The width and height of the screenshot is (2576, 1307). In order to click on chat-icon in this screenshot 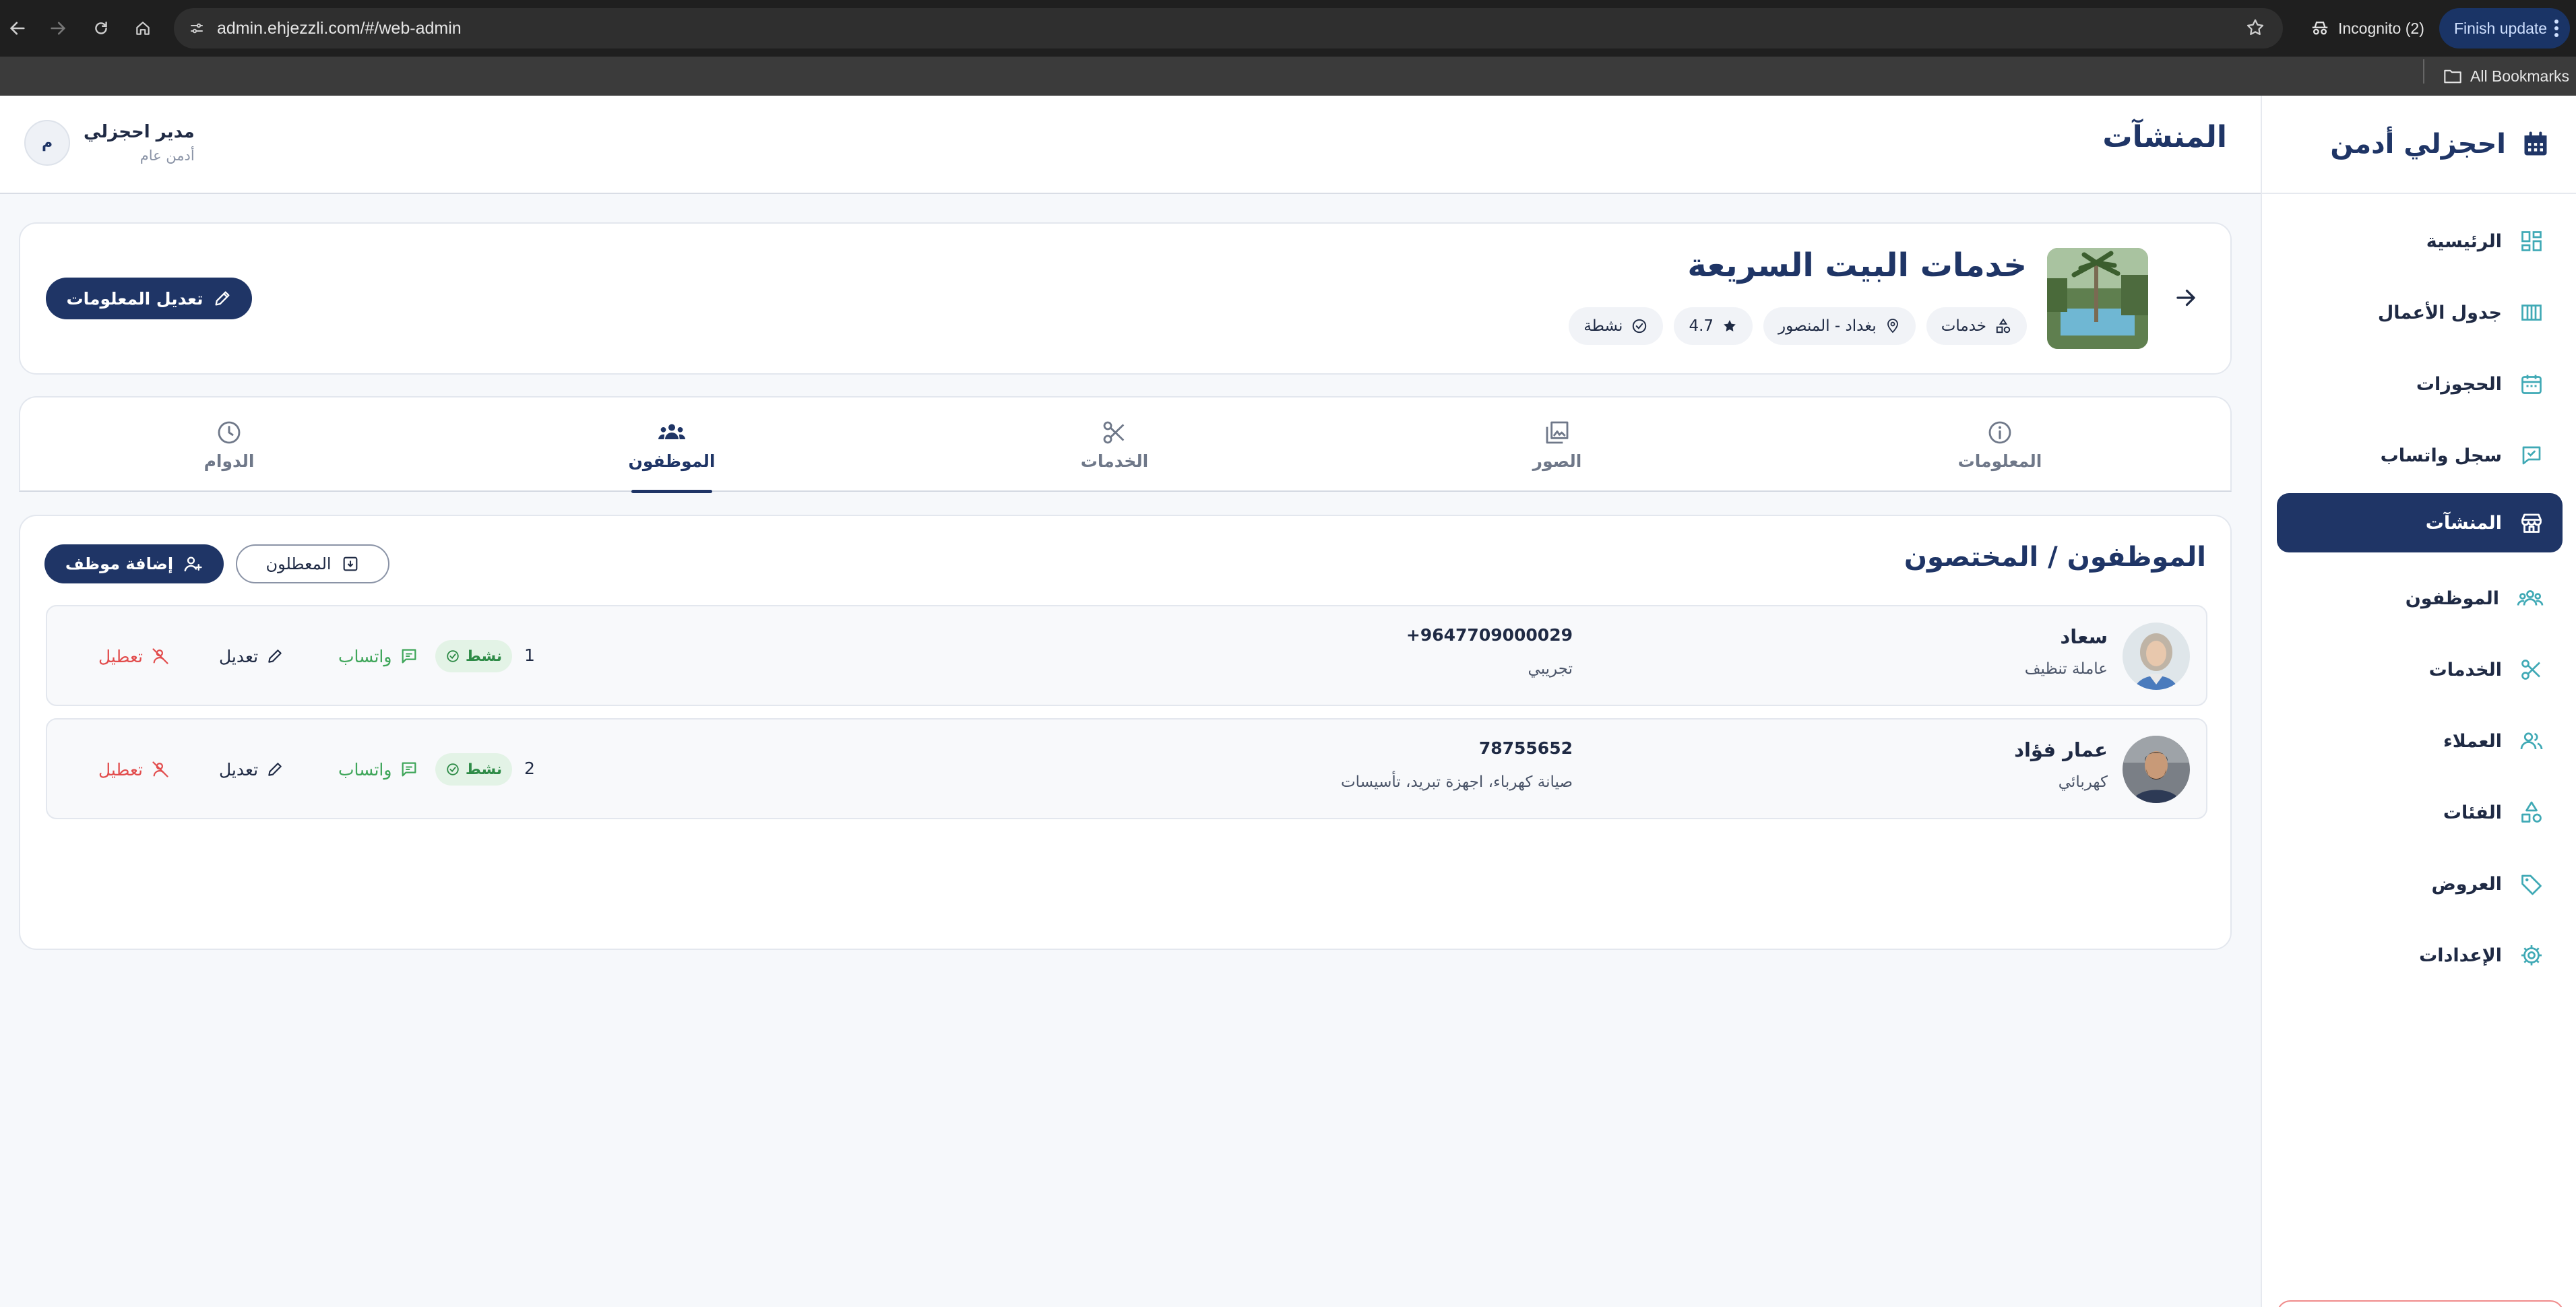, I will do `click(2531, 456)`.